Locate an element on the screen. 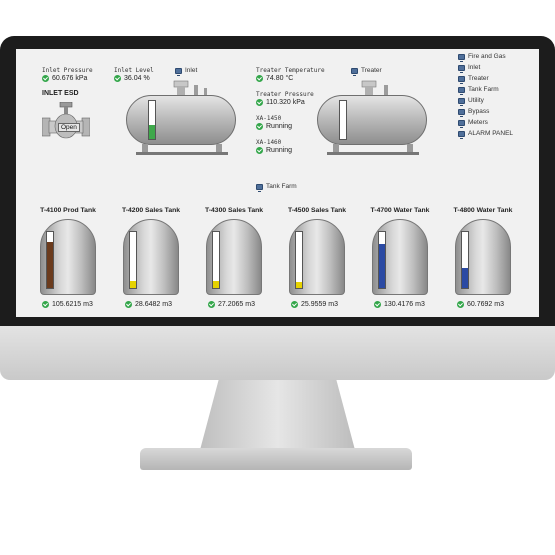  tank-farm-link: Tank Farm is located at coordinates (276, 187).